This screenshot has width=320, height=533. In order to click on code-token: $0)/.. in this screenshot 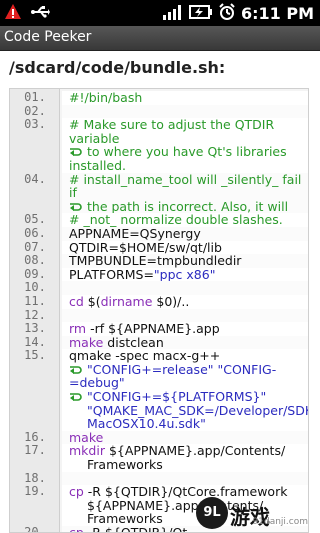, I will do `click(171, 301)`.